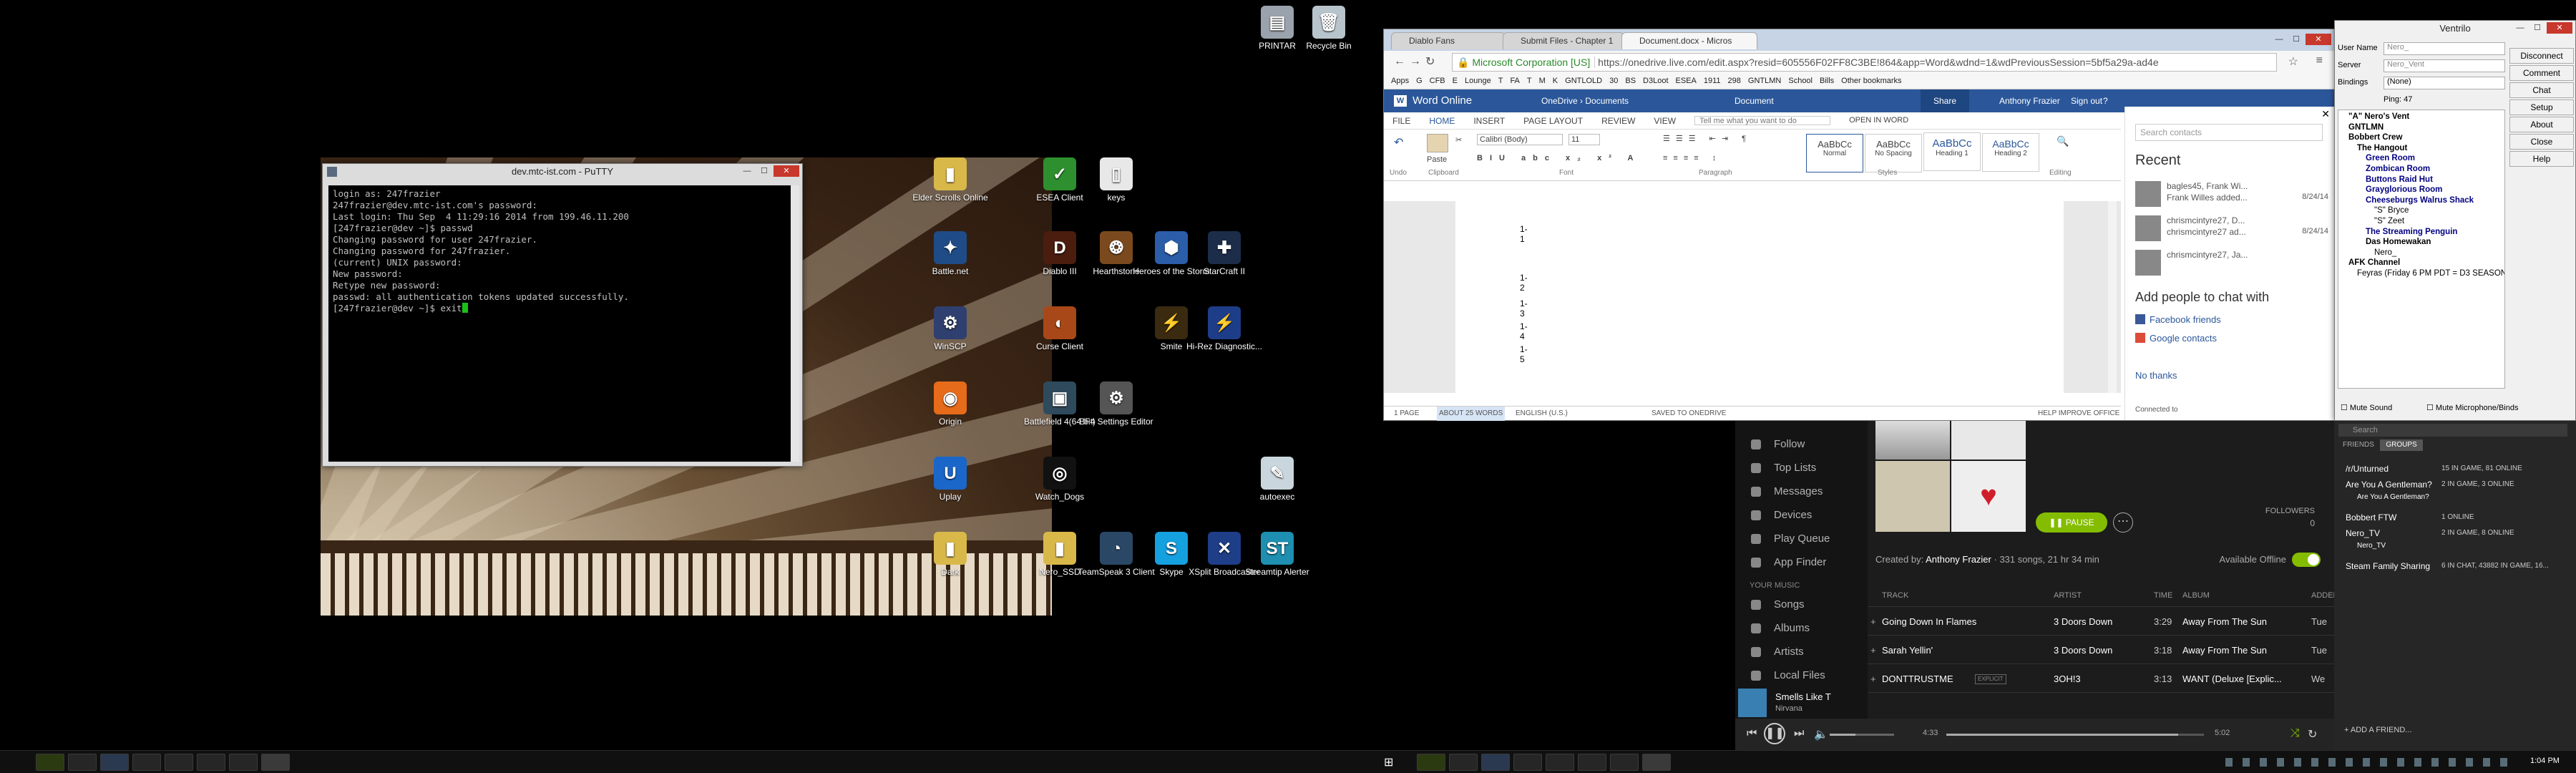 This screenshot has width=2576, height=773. I want to click on desktop-icon: ◉ Origin, so click(950, 404).